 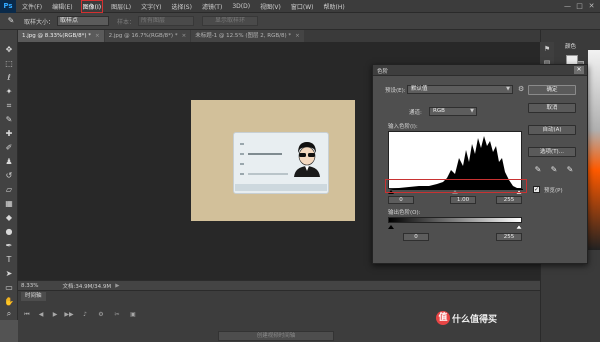 What do you see at coordinates (455, 227) in the screenshot?
I see `output-level-sliders` at bounding box center [455, 227].